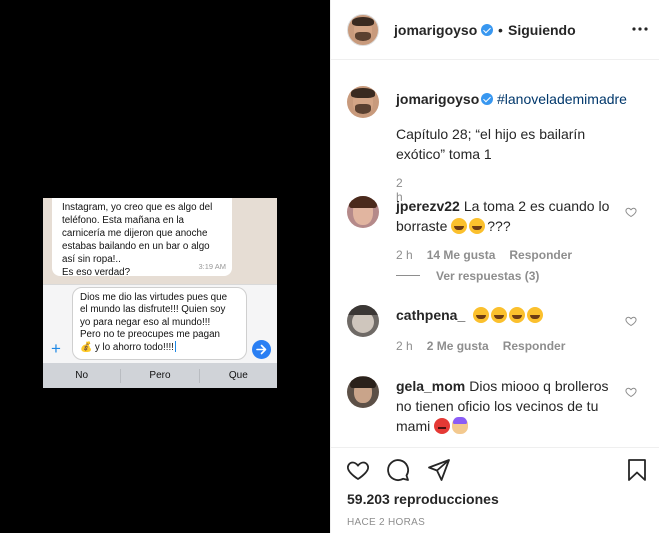  Describe the element at coordinates (442, 426) in the screenshot. I see `angry-face-emoji-icon` at that location.